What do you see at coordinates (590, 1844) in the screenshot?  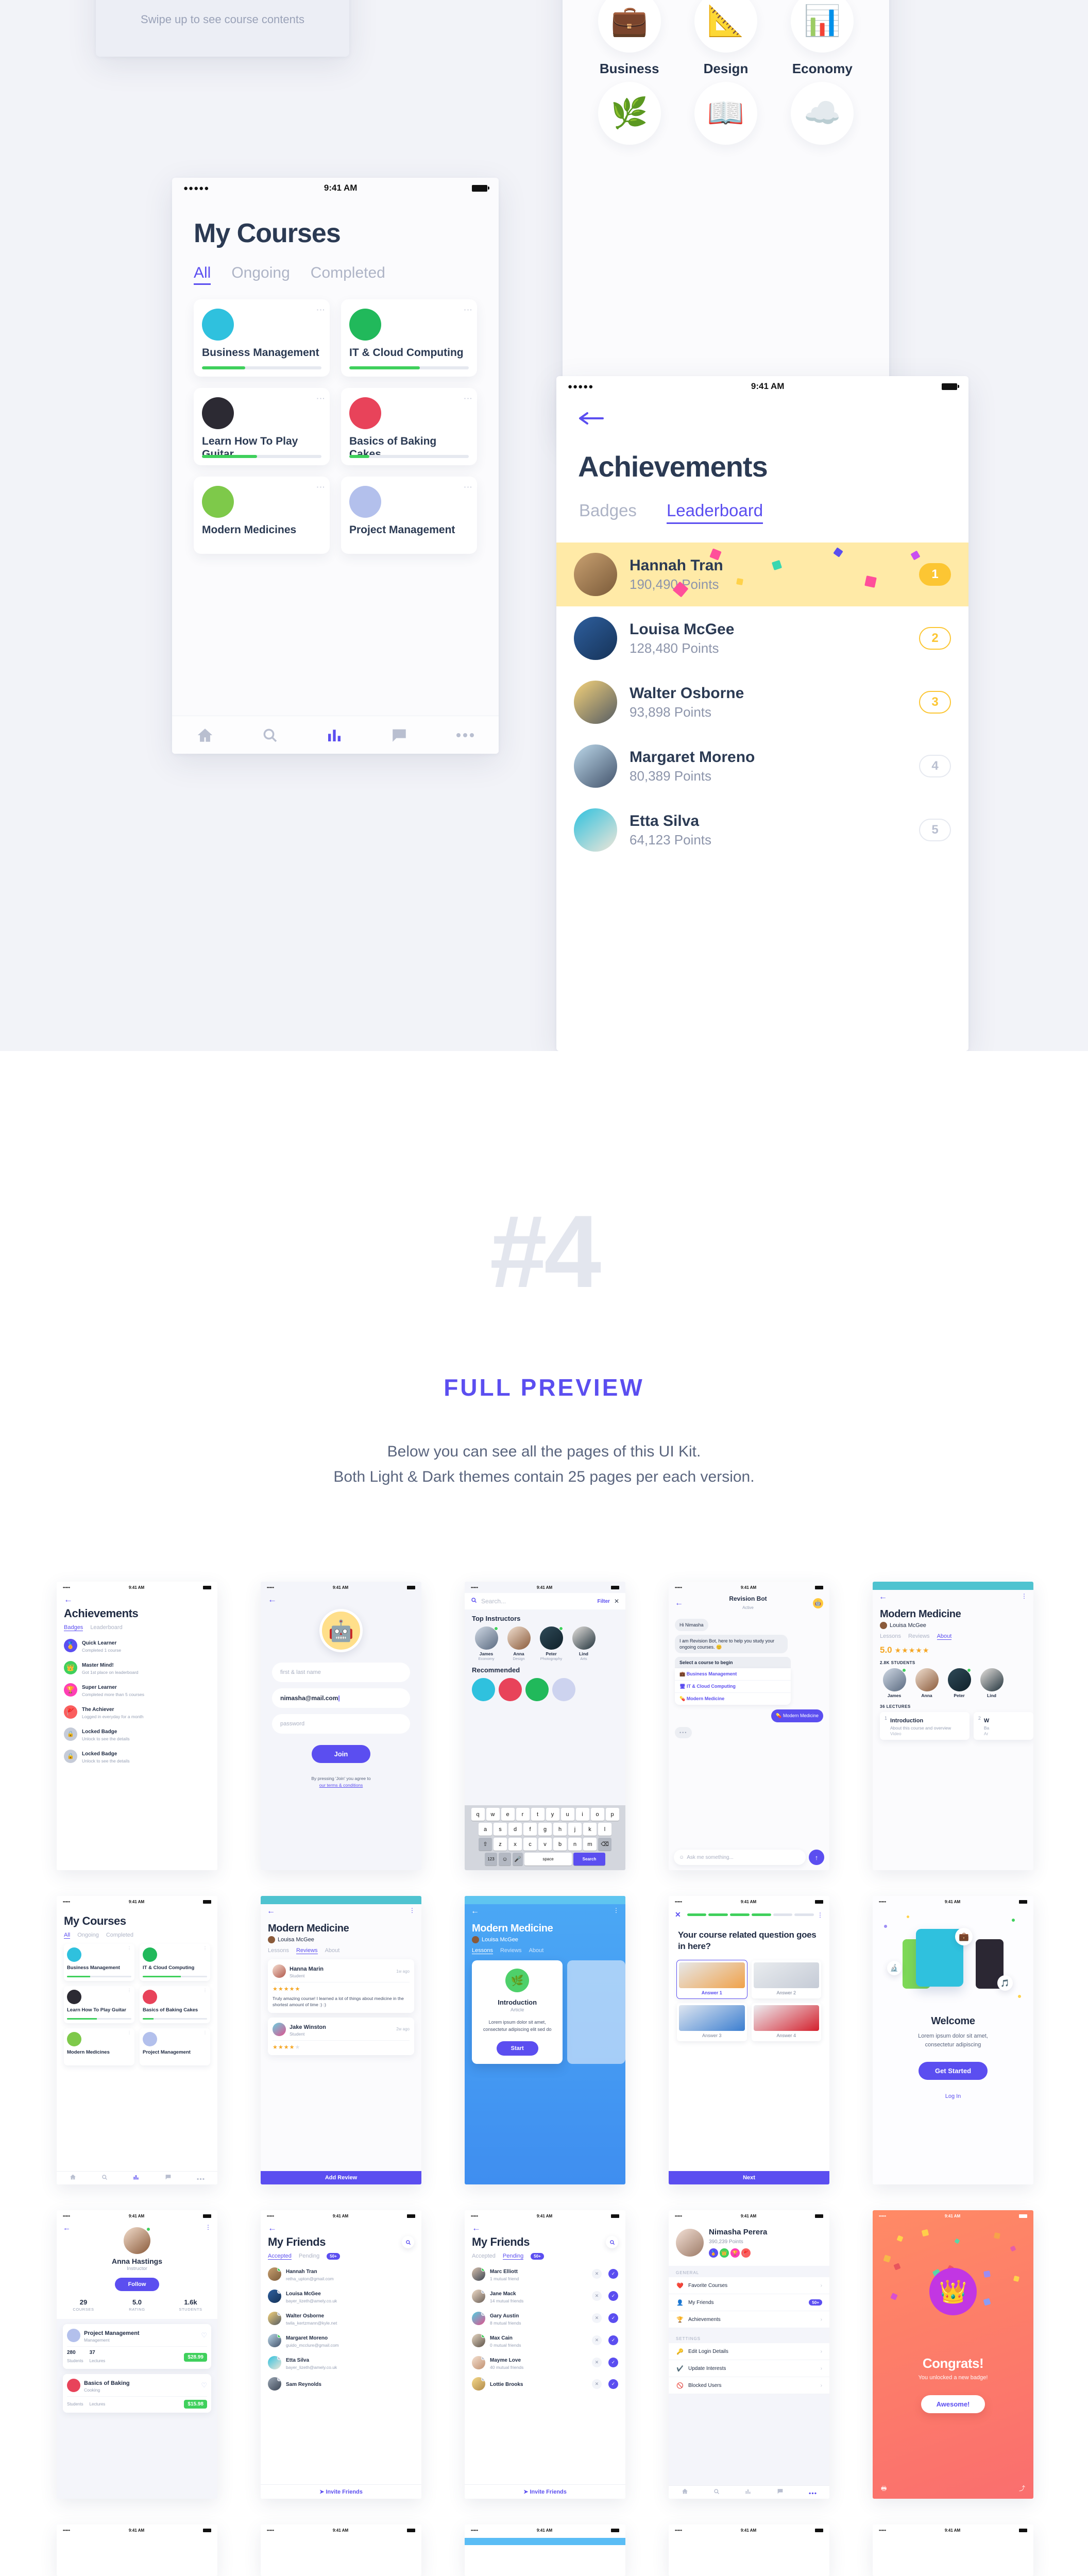 I see `key: m` at bounding box center [590, 1844].